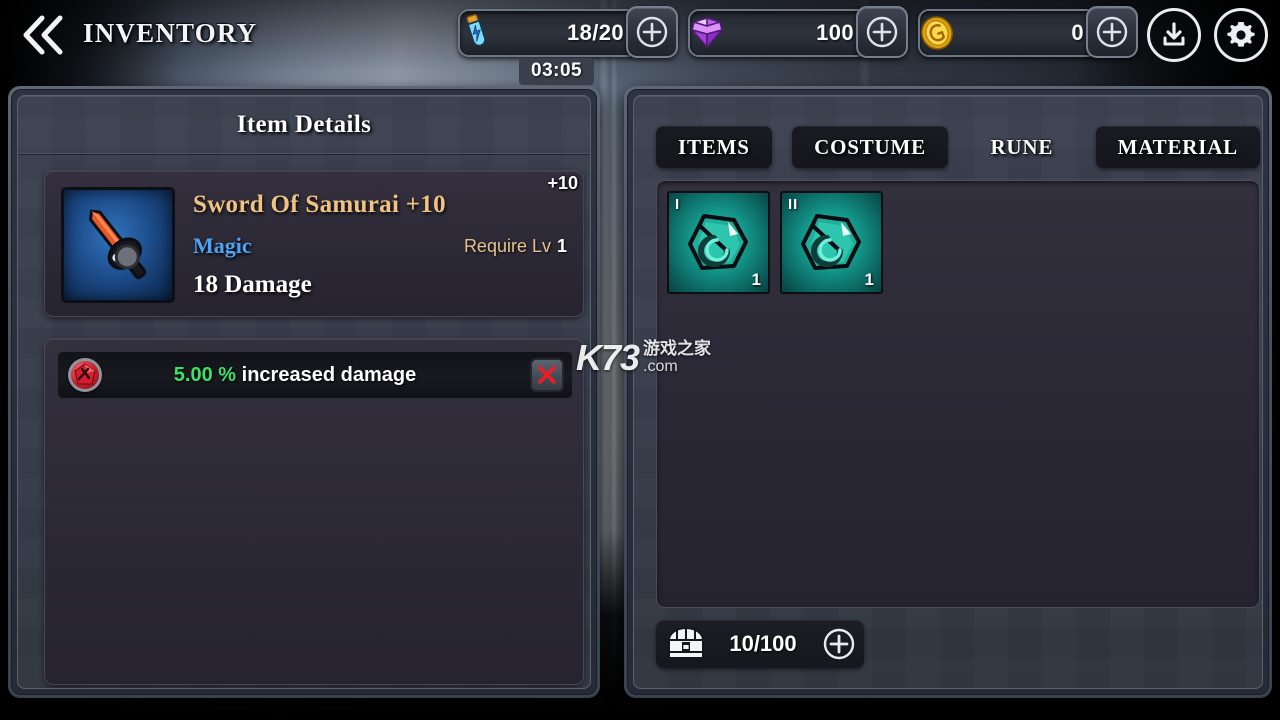 The height and width of the screenshot is (720, 1280). Describe the element at coordinates (763, 643) in the screenshot. I see `storage-value: 10/100` at that location.